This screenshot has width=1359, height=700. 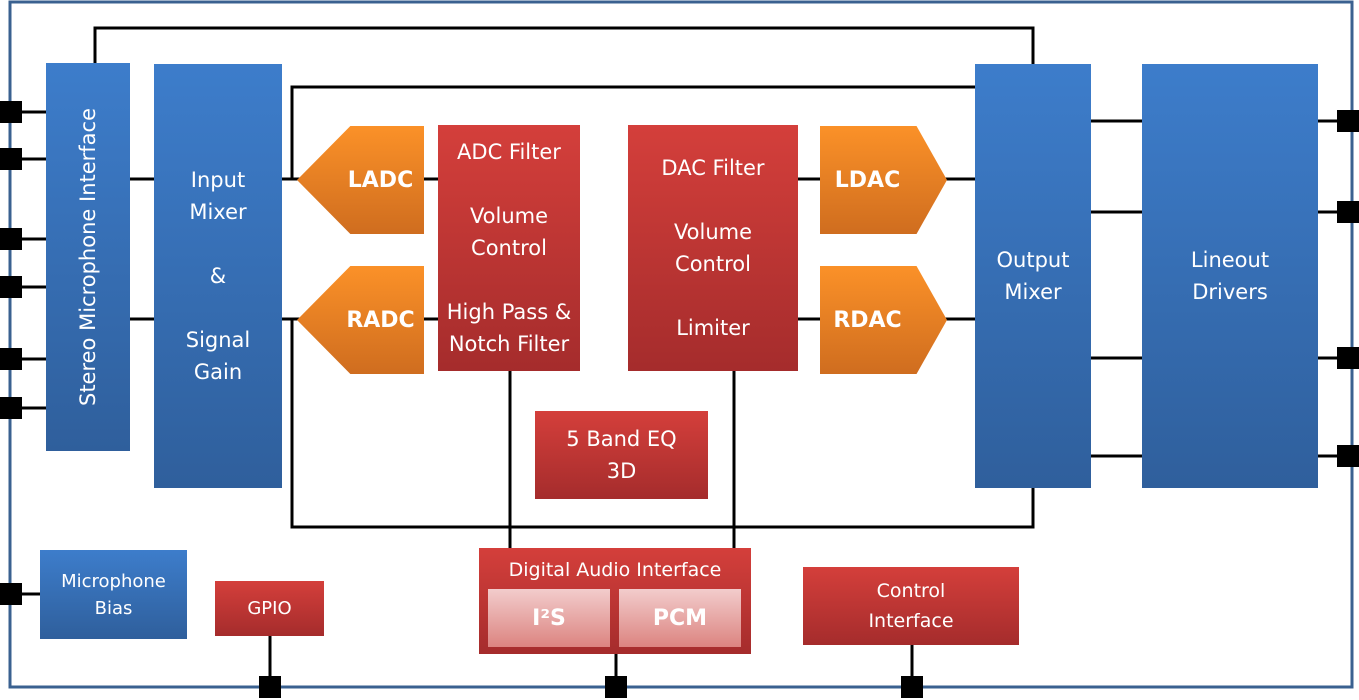 I want to click on lineout-drivers: Lineout Drivers, so click(x=1230, y=276).